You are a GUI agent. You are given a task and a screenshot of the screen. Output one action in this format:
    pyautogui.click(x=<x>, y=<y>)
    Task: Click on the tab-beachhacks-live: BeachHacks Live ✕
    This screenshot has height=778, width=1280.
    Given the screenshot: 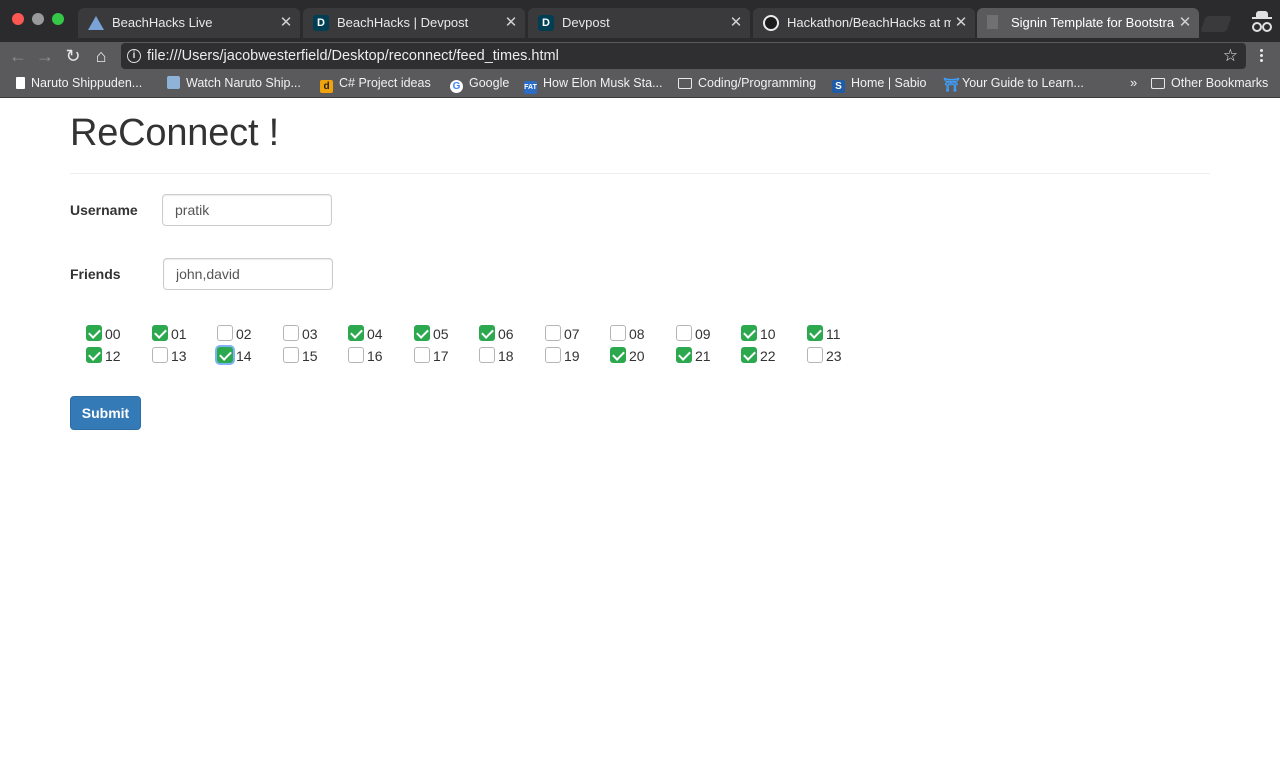 What is the action you would take?
    pyautogui.click(x=189, y=23)
    